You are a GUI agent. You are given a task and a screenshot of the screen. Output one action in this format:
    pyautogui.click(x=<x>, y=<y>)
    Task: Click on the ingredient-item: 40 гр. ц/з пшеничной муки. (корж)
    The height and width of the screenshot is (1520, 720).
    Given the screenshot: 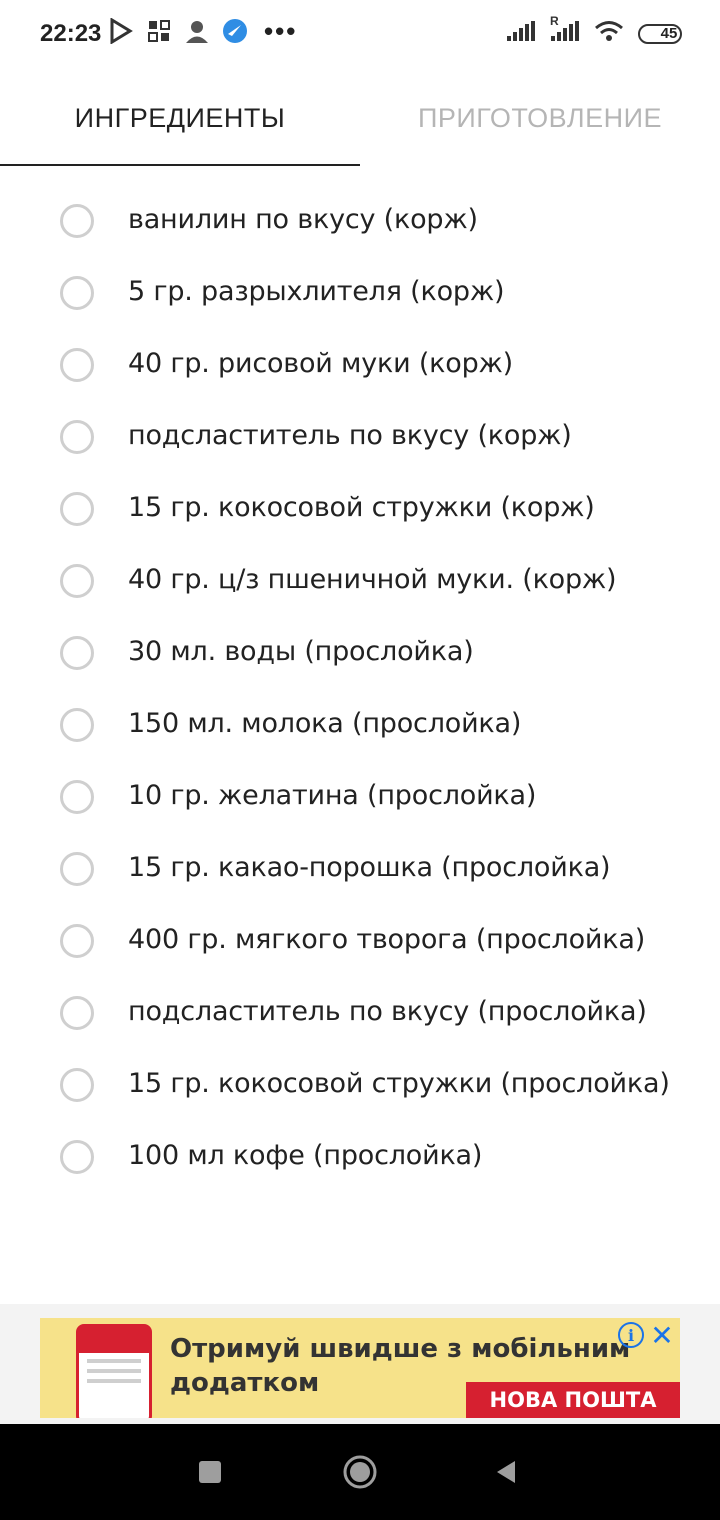 What is the action you would take?
    pyautogui.click(x=360, y=580)
    